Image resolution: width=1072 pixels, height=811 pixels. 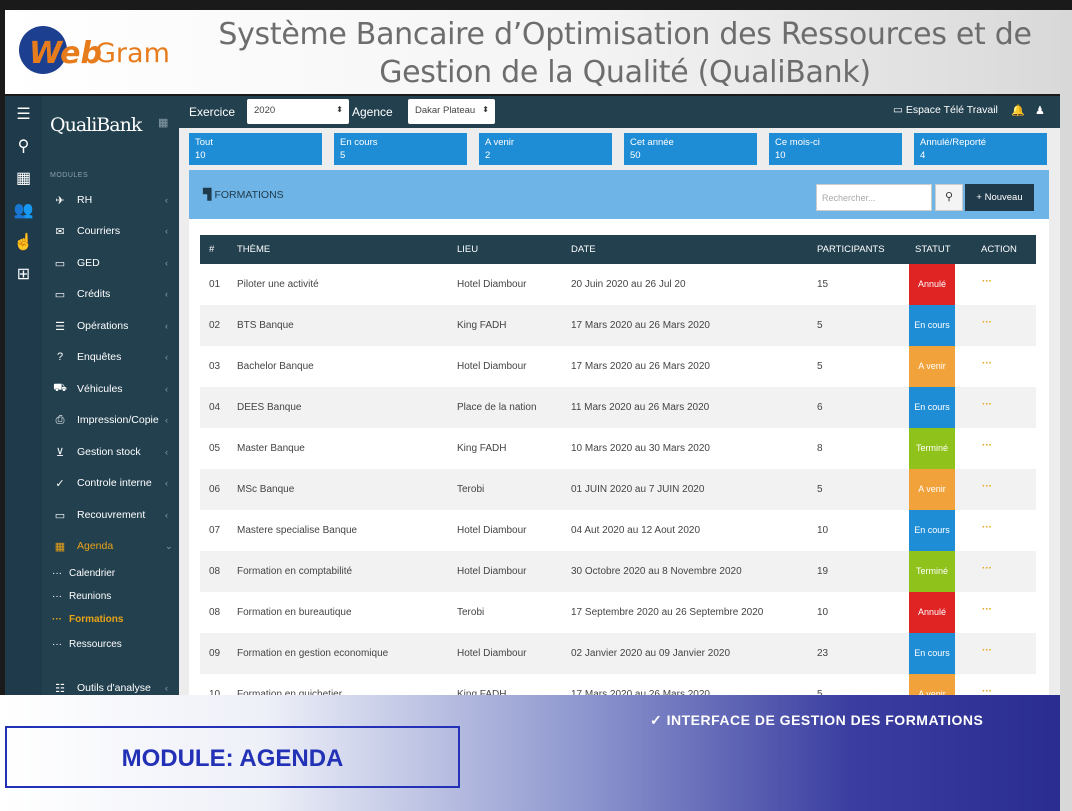 What do you see at coordinates (110, 515) in the screenshot?
I see `sidebar-item-recouvrement: ▭ Recouvrement ‹` at bounding box center [110, 515].